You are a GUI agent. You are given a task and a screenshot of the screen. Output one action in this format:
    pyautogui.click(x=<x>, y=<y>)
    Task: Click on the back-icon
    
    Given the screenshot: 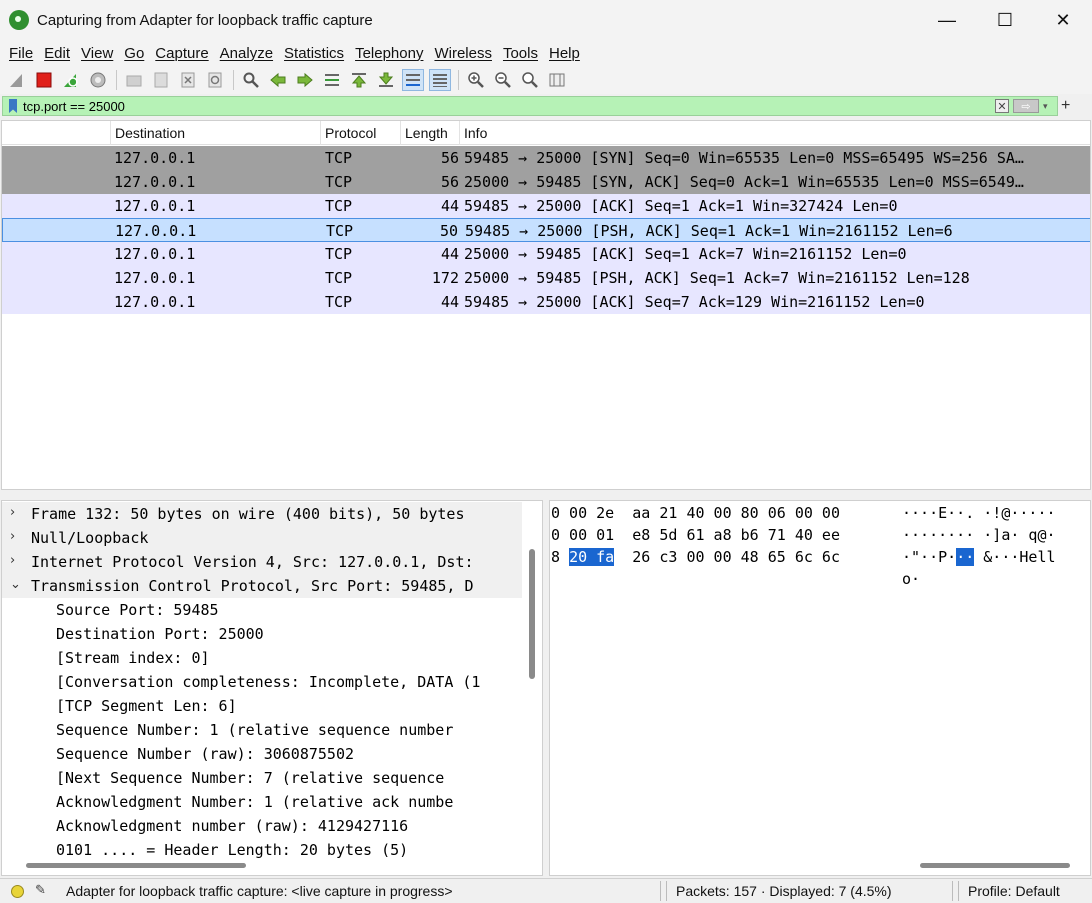 What is the action you would take?
    pyautogui.click(x=278, y=80)
    